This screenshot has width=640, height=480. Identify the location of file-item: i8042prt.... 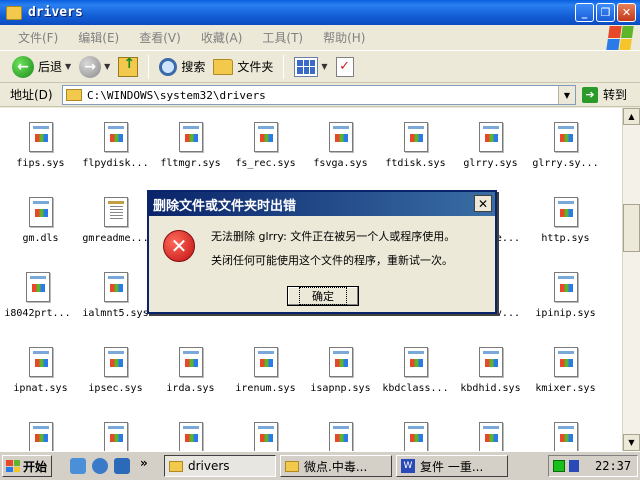
(37, 295).